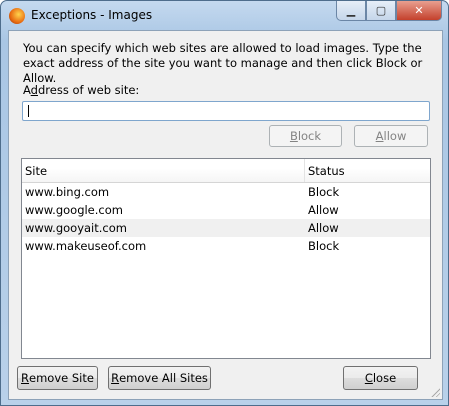 The image size is (449, 406). Describe the element at coordinates (384, 378) in the screenshot. I see `button-label: lose` at that location.